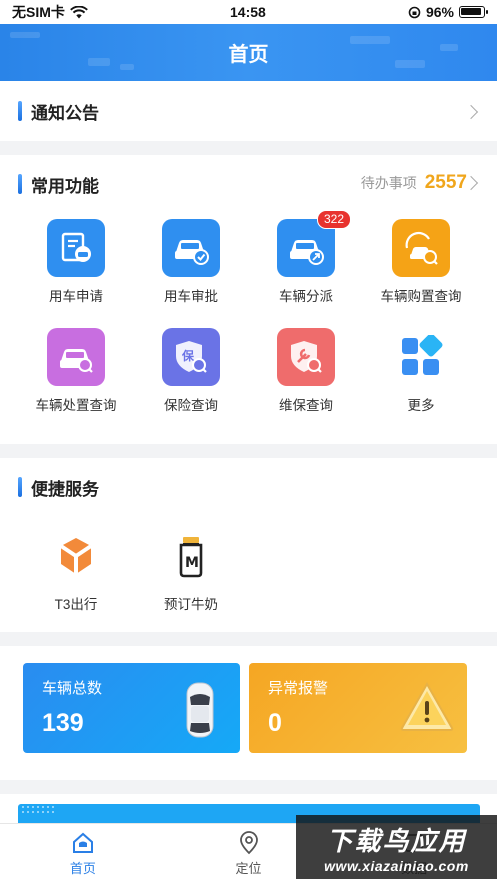  What do you see at coordinates (306, 405) in the screenshot?
I see `func-label: 维保查询` at bounding box center [306, 405].